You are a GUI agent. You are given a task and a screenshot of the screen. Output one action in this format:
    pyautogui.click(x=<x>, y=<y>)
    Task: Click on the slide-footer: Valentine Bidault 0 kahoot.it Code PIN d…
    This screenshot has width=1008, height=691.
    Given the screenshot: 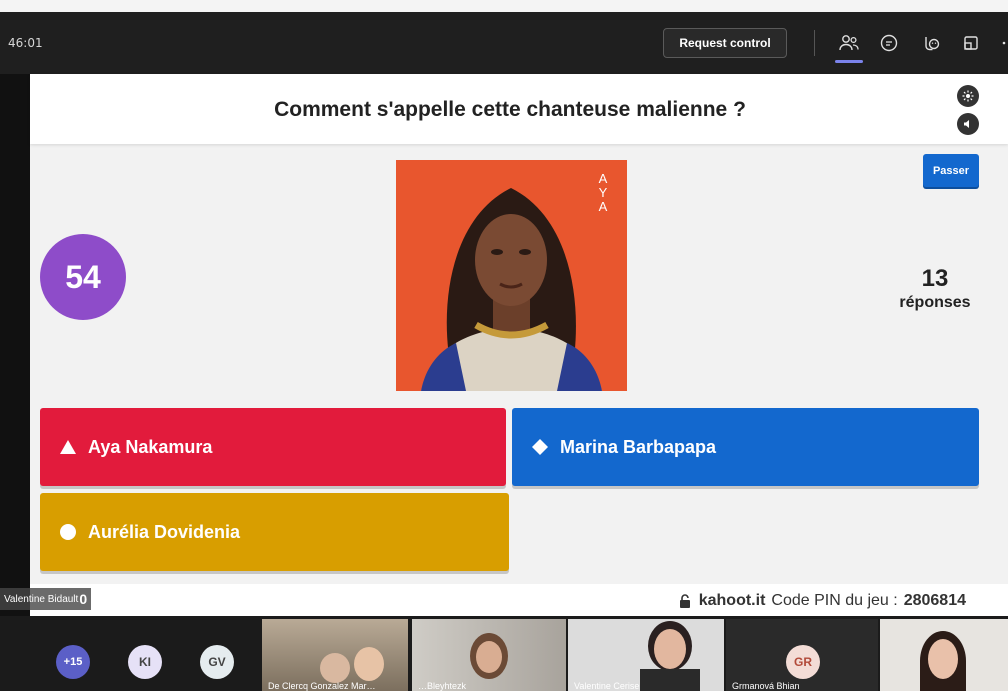 What is the action you would take?
    pyautogui.click(x=504, y=600)
    